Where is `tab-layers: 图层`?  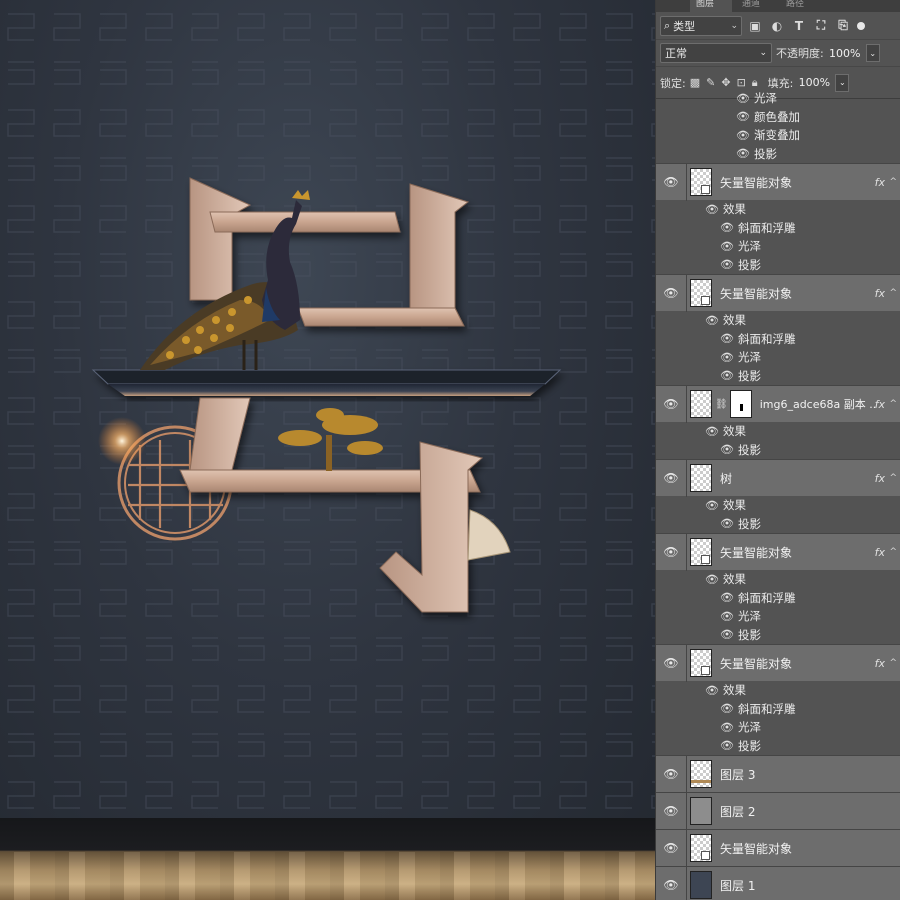 tab-layers: 图层 is located at coordinates (711, 6).